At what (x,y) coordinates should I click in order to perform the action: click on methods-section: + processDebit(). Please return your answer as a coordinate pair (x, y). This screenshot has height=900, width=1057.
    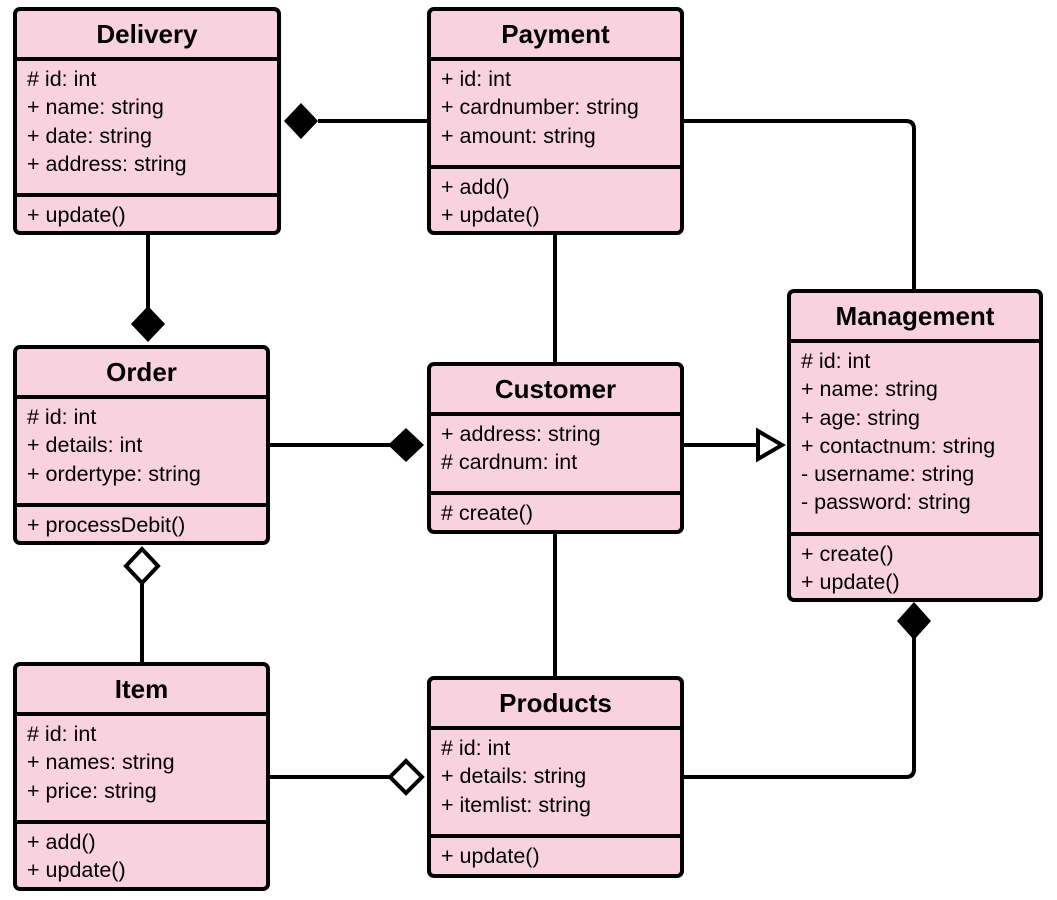
    Looking at the image, I should click on (141, 524).